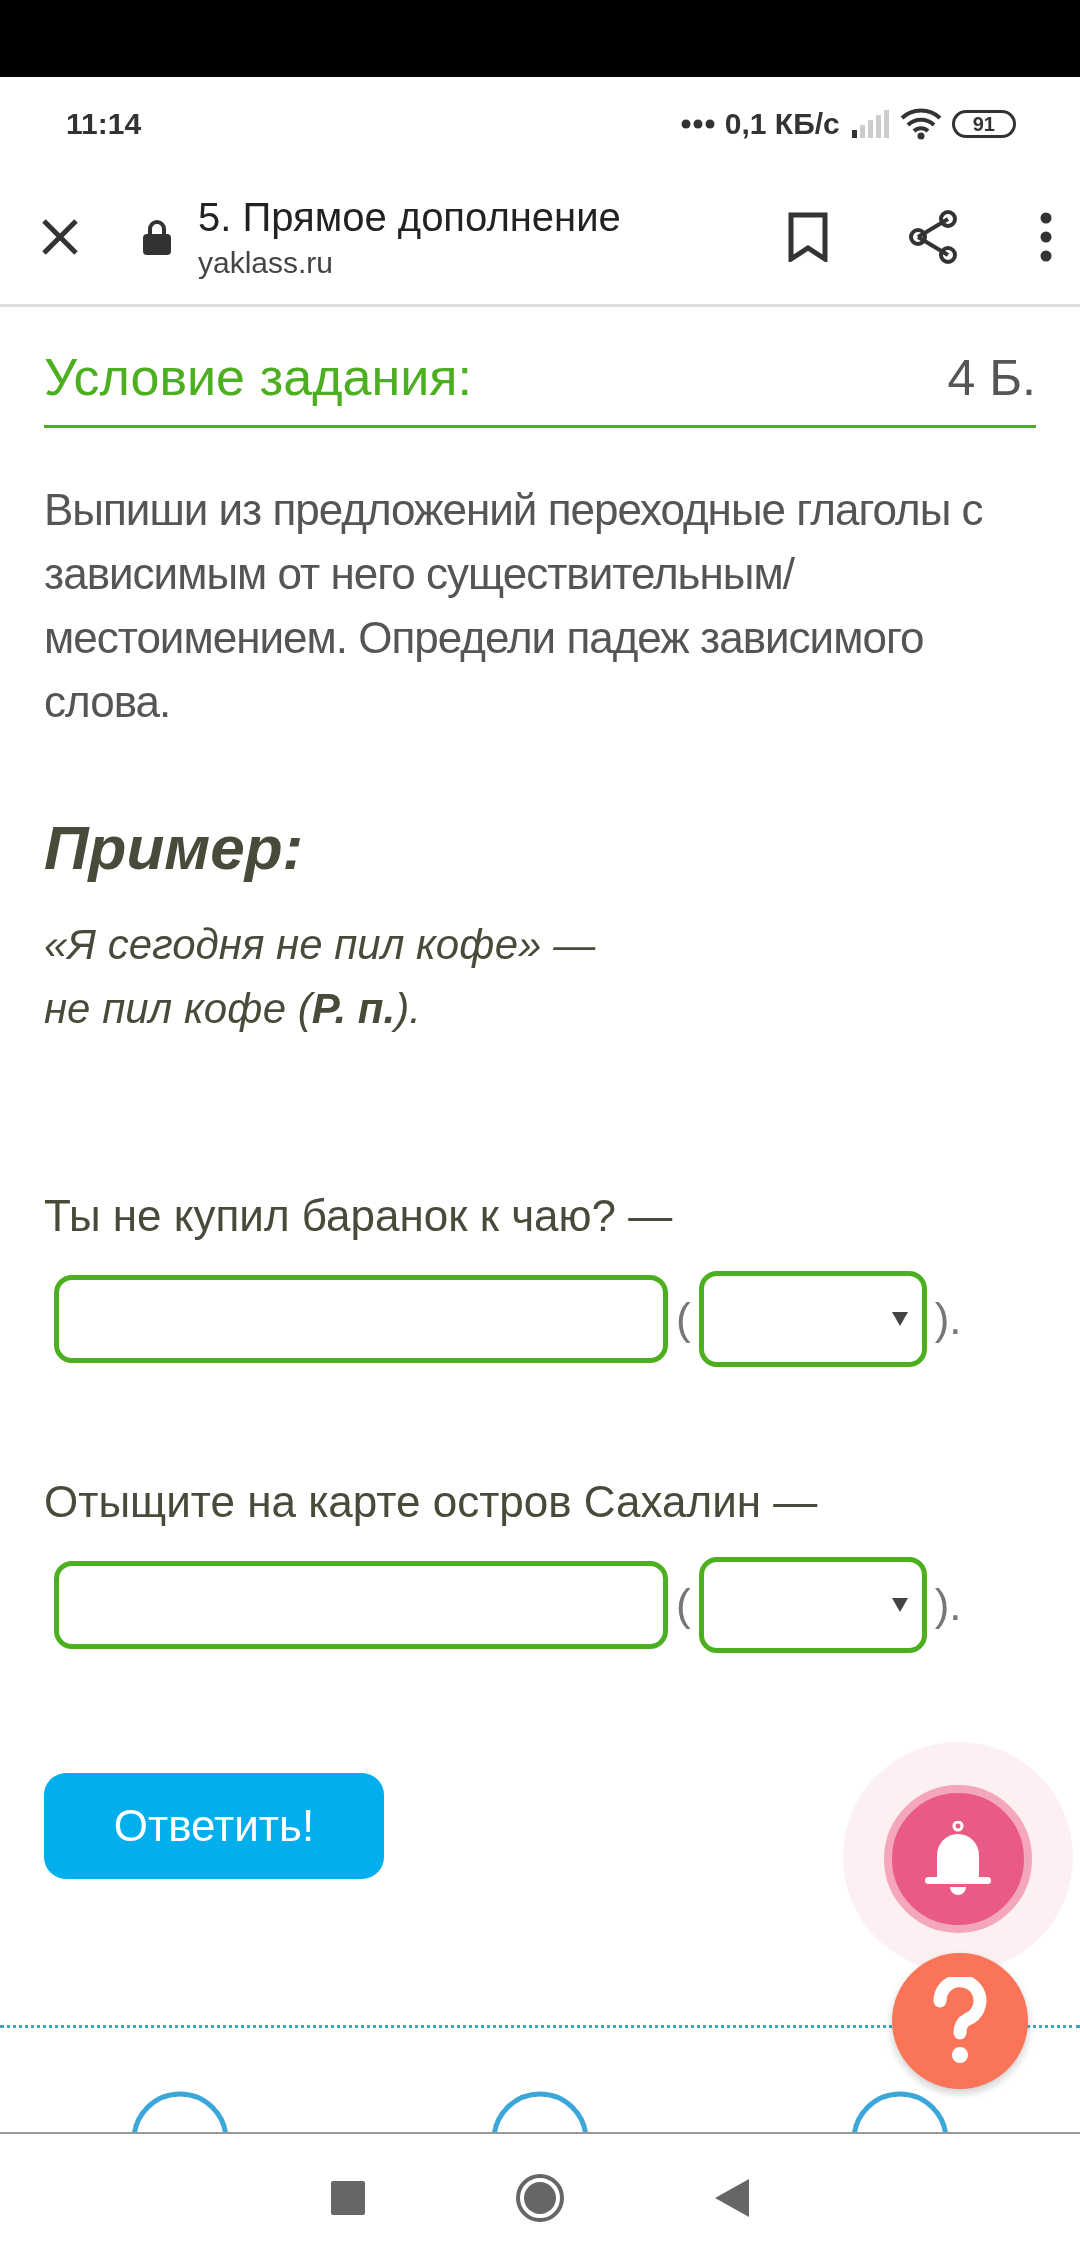  What do you see at coordinates (410, 217) in the screenshot?
I see `page-title: 5. Прямое дополнение` at bounding box center [410, 217].